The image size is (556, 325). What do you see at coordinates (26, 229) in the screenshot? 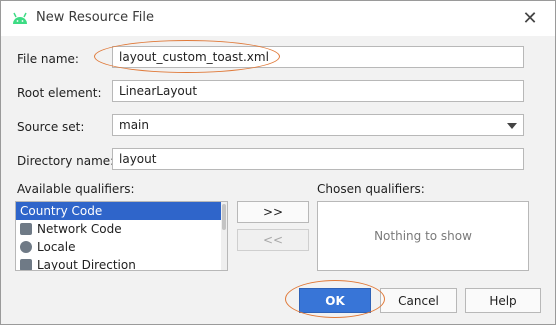
I see `network-code-icon` at bounding box center [26, 229].